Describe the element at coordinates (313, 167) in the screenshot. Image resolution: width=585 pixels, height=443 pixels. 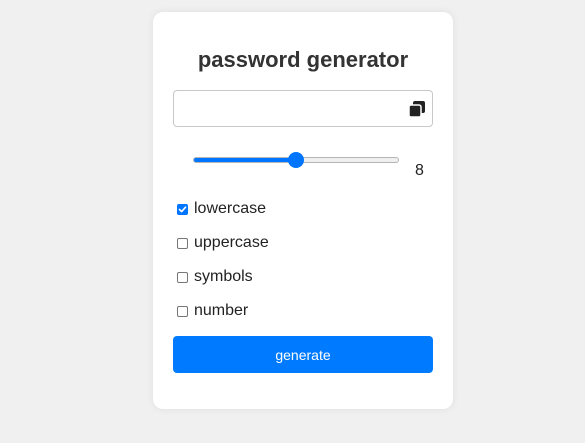
I see `length-slider-row: 8` at that location.